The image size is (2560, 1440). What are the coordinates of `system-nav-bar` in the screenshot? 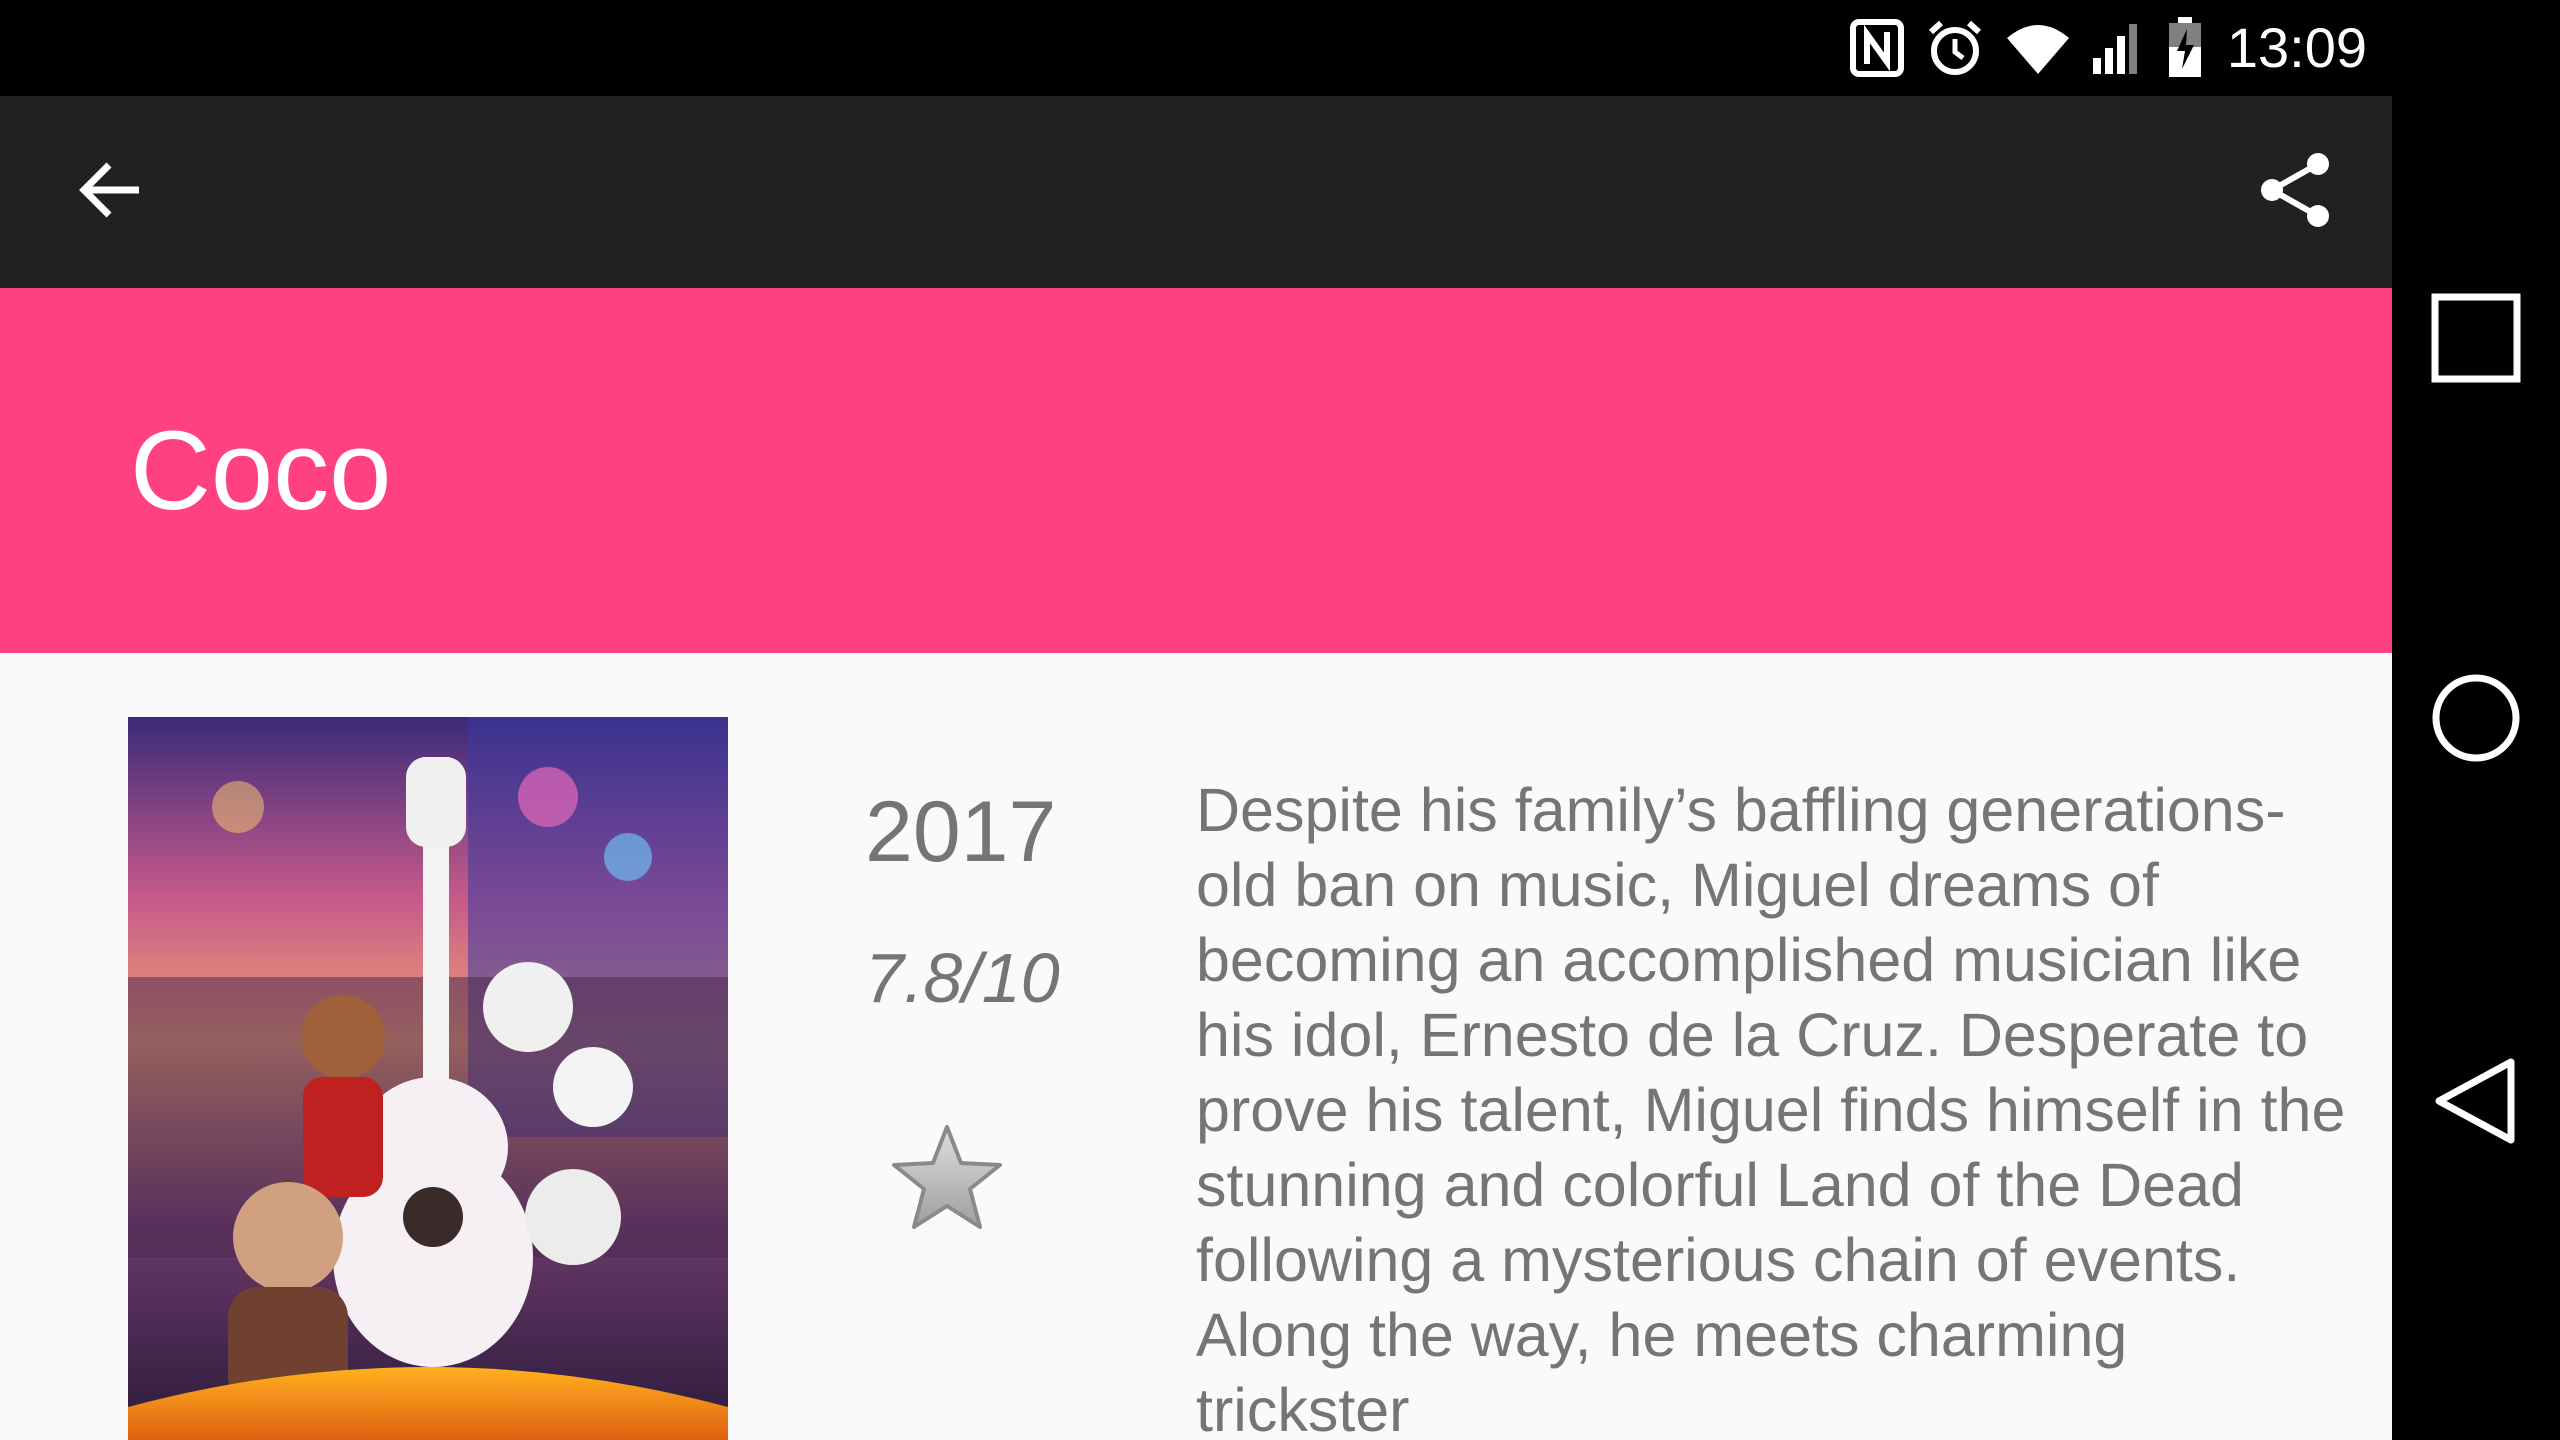 It's located at (2476, 720).